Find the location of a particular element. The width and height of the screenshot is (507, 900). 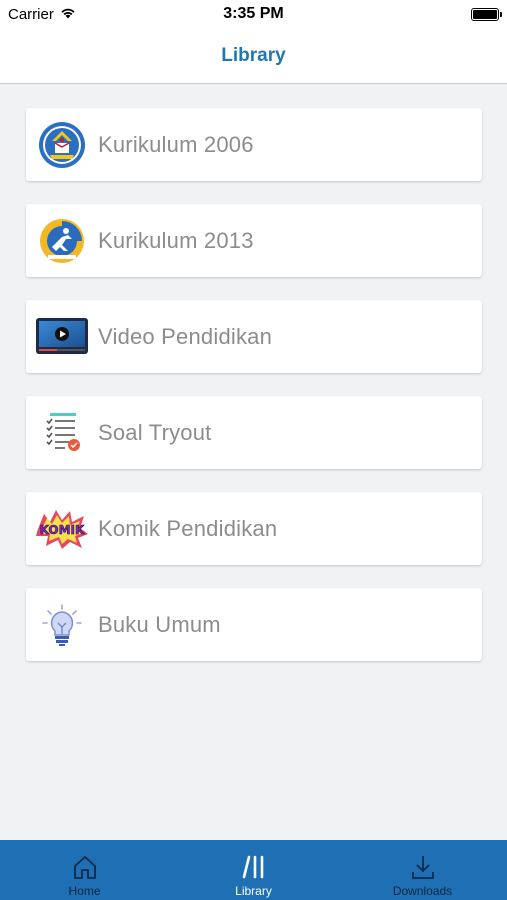

library-item-video-pendidikan: Video Pendidikan is located at coordinates (254, 336).